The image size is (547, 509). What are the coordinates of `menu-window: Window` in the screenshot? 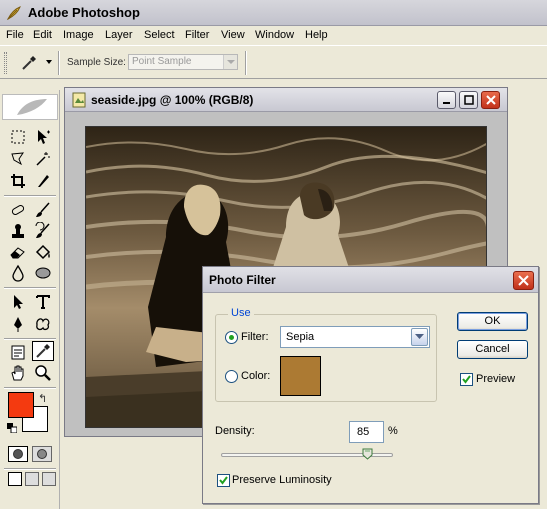 It's located at (274, 35).